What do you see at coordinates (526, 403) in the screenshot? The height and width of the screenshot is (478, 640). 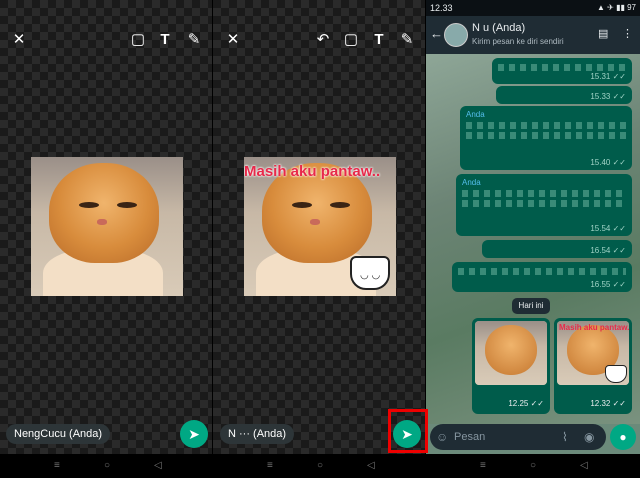 I see `message-time: 12.25 ✓✓` at bounding box center [526, 403].